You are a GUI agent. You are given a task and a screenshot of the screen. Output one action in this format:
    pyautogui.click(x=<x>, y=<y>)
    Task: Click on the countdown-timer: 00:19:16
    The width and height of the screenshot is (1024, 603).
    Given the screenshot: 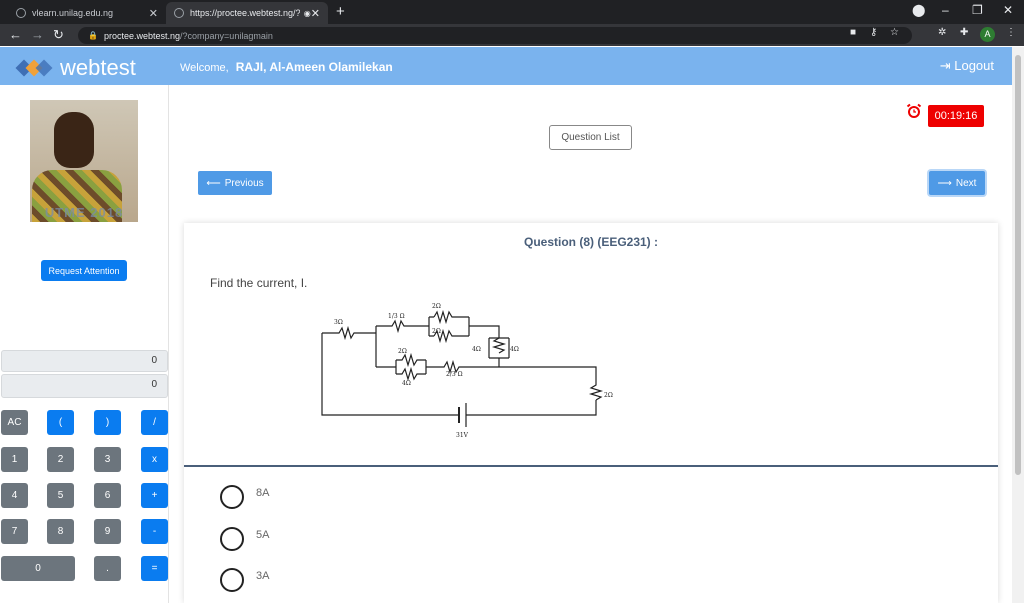 What is the action you would take?
    pyautogui.click(x=956, y=116)
    